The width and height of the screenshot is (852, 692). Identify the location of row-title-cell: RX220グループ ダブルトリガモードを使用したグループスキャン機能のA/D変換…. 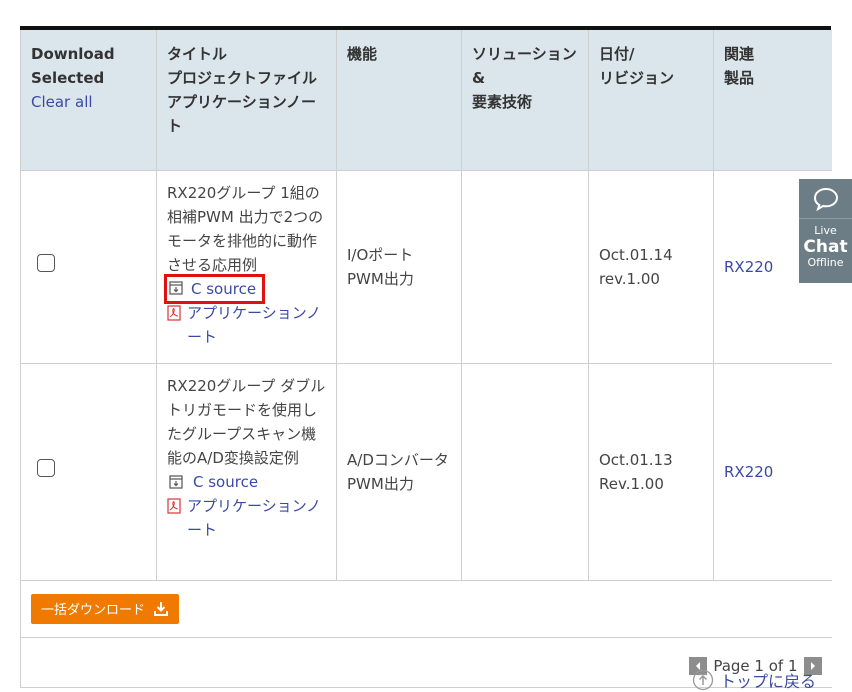
(246, 472).